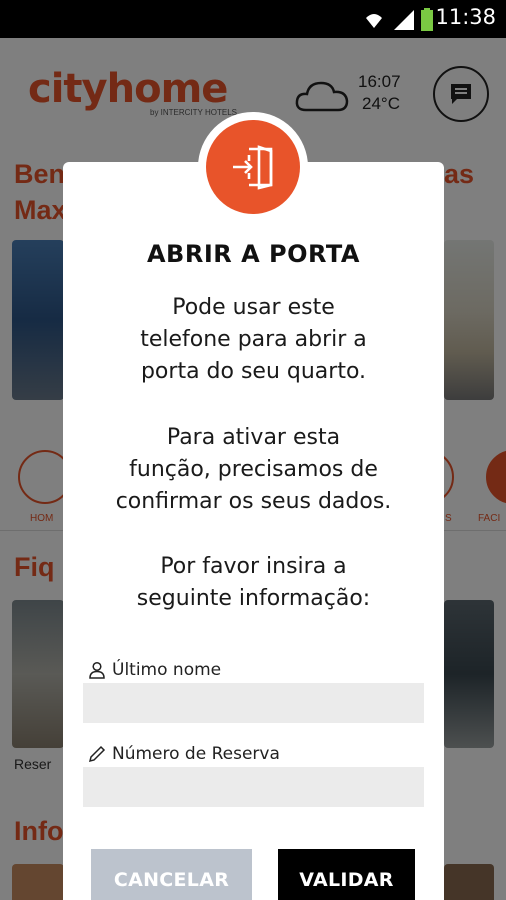 The image size is (506, 900). Describe the element at coordinates (167, 670) in the screenshot. I see `last-name-label-text: Último nome` at that location.